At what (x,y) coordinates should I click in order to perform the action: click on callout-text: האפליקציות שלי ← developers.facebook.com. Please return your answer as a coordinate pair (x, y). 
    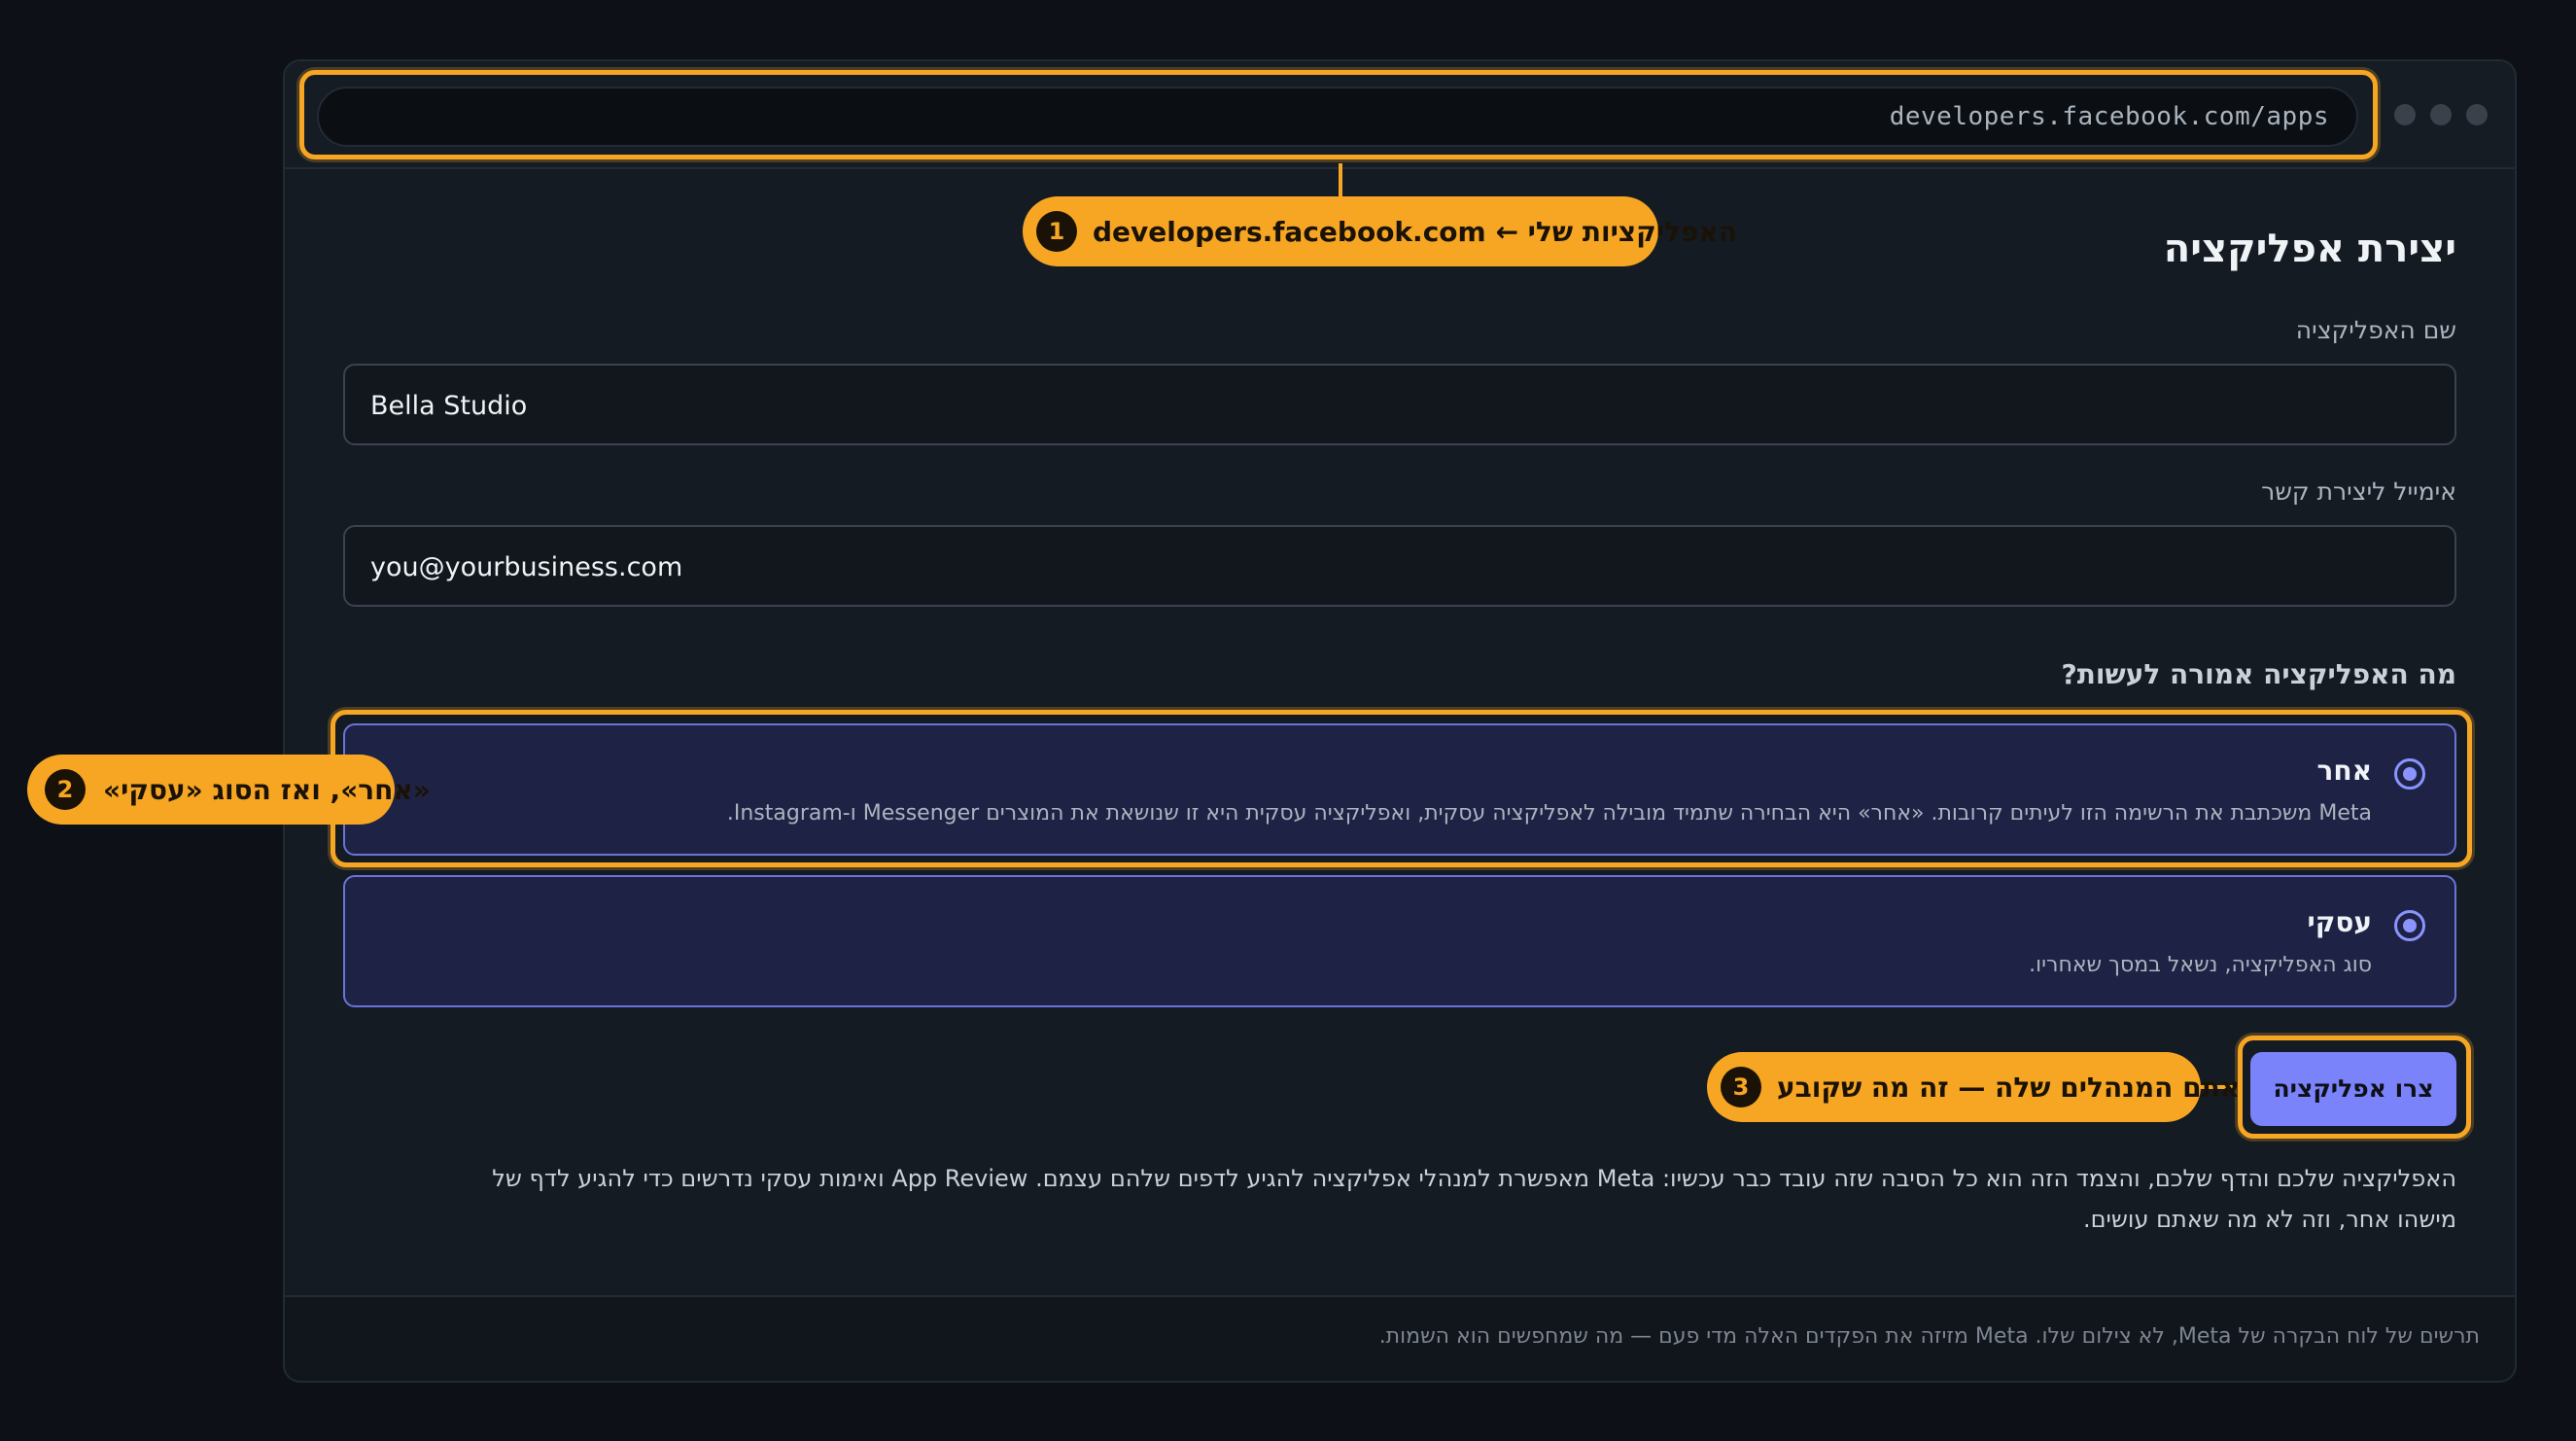
    Looking at the image, I should click on (1415, 231).